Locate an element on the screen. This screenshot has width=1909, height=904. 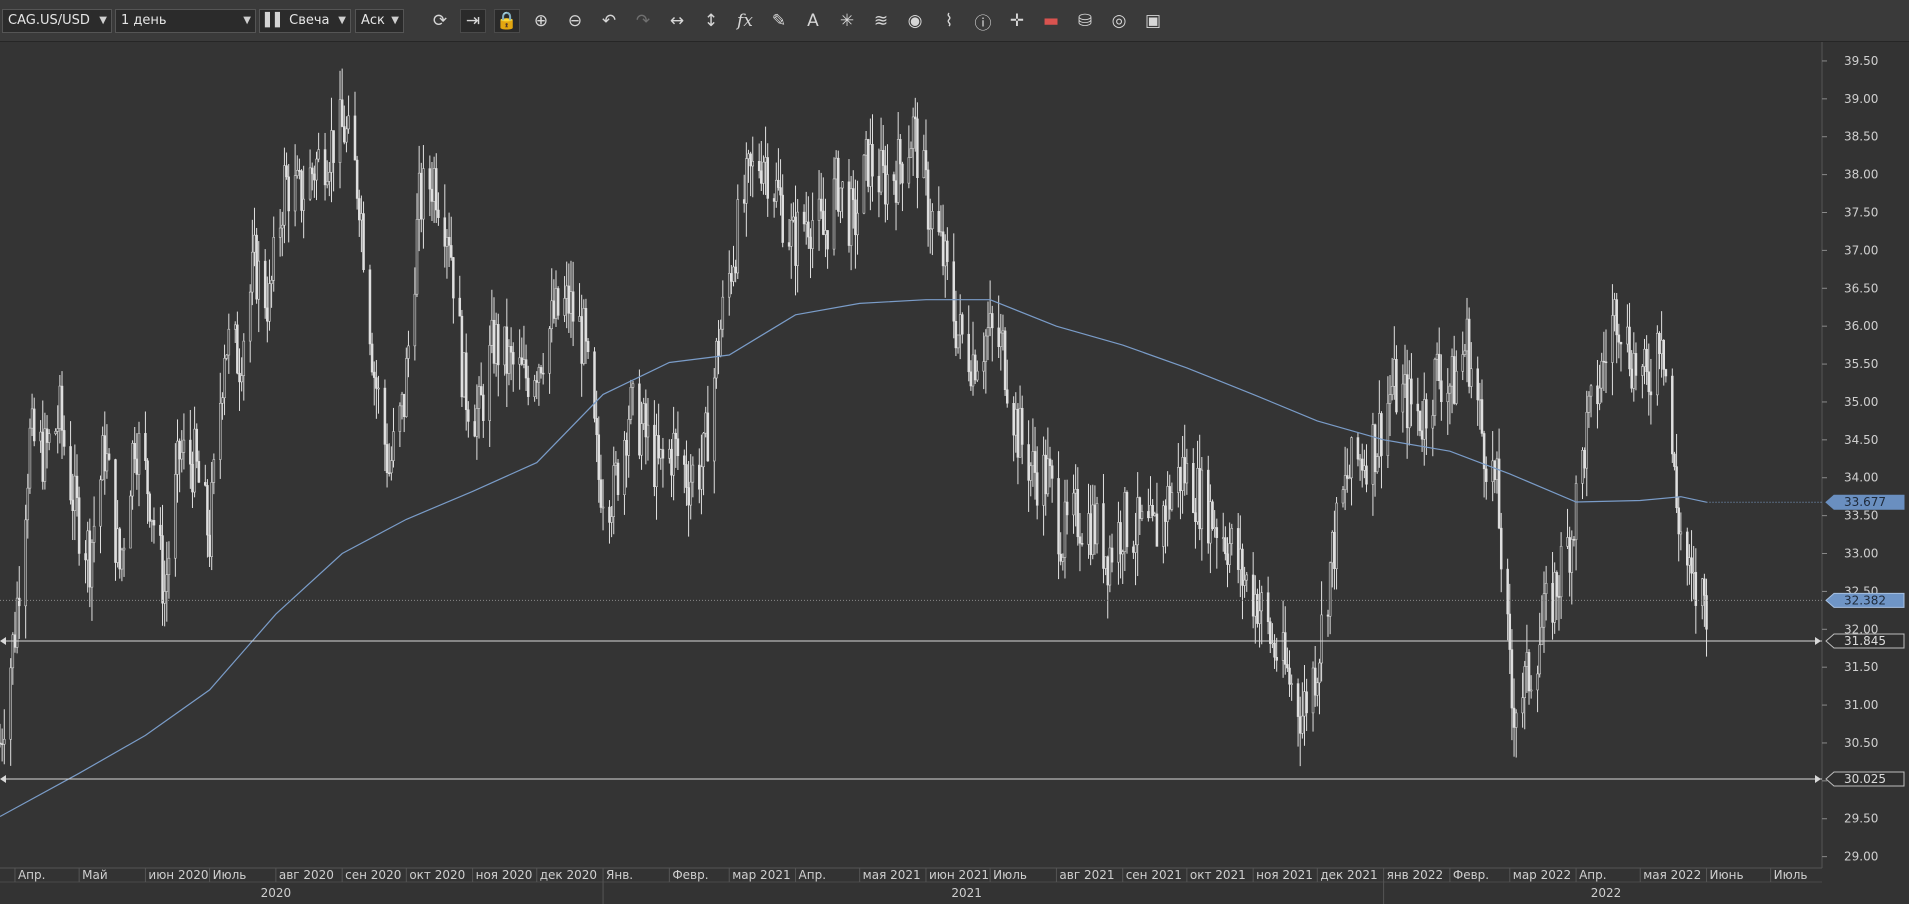
chart-type-select-value: Свеча is located at coordinates (309, 20).